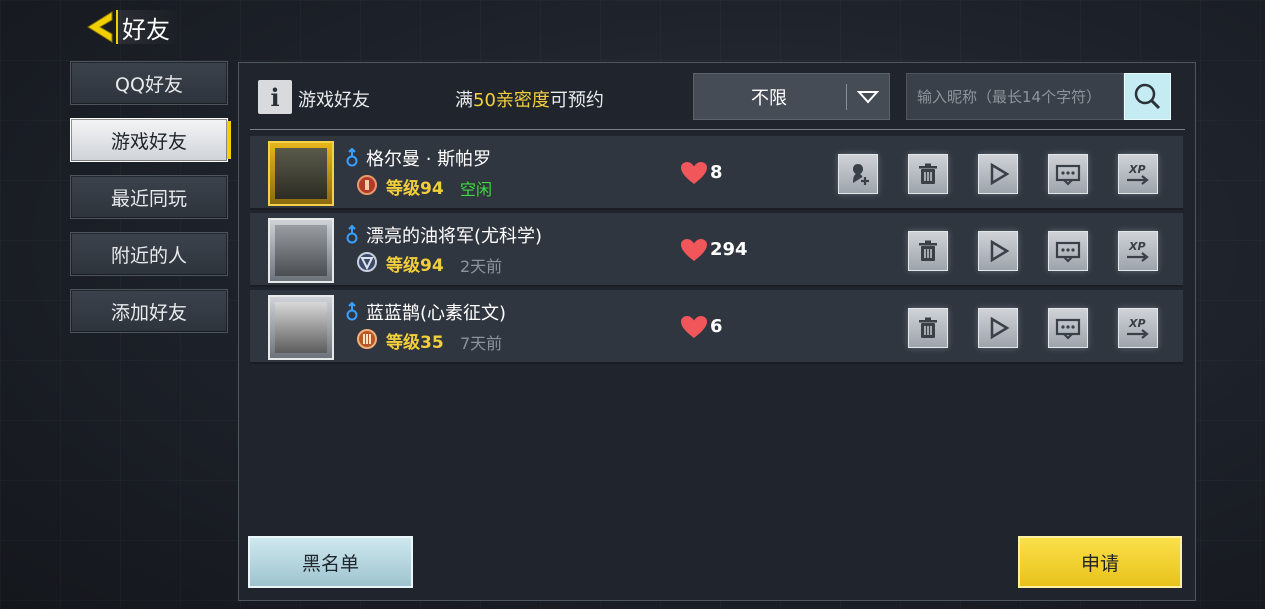  I want to click on sidebar-item-label: 最近同玩, so click(148, 198).